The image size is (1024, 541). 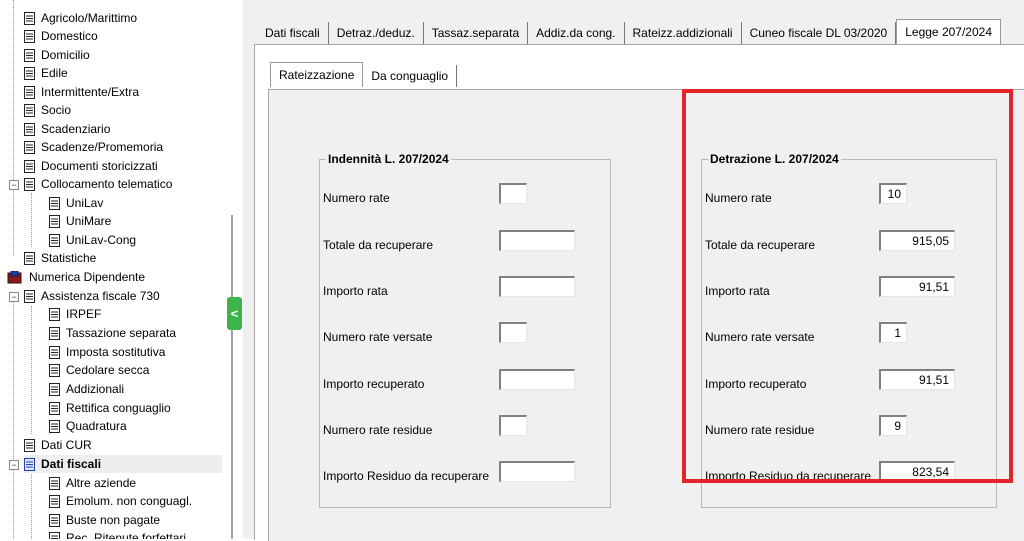 What do you see at coordinates (58, 445) in the screenshot?
I see `tree-item-dati-cur: Dati CUR` at bounding box center [58, 445].